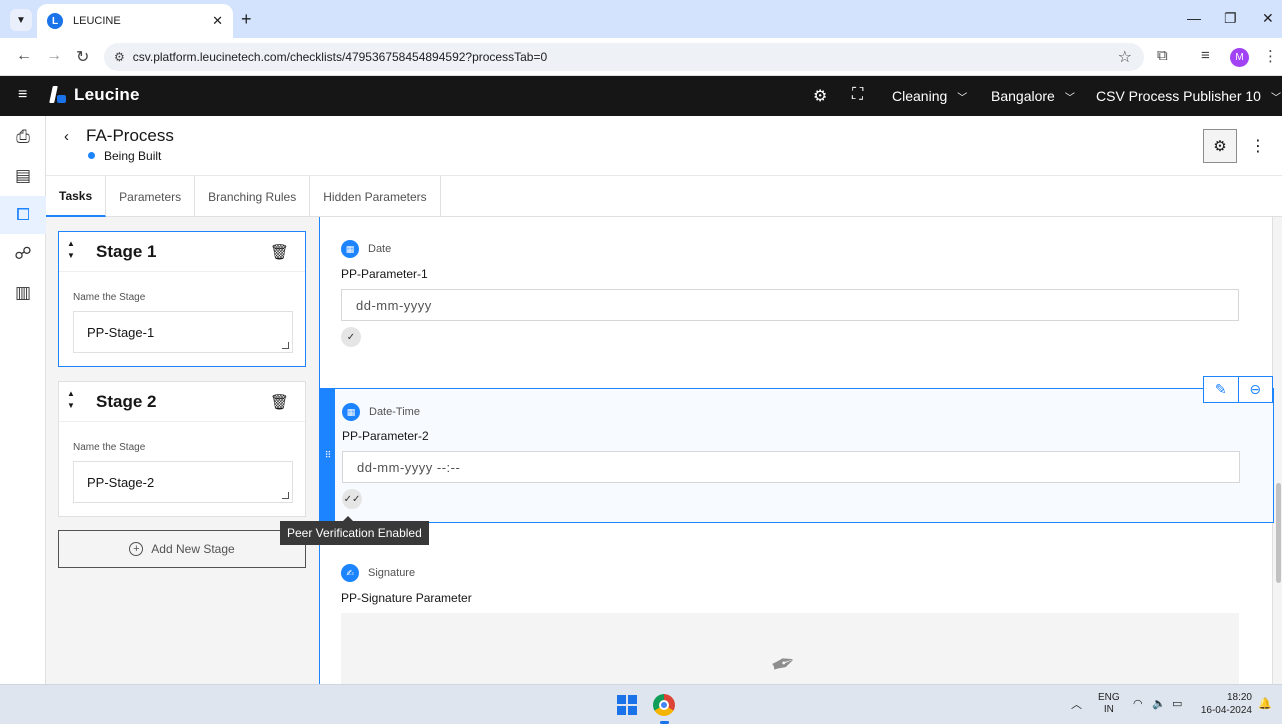 Image resolution: width=1282 pixels, height=724 pixels. Describe the element at coordinates (1159, 703) in the screenshot. I see `volume-icon: 🔈` at that location.